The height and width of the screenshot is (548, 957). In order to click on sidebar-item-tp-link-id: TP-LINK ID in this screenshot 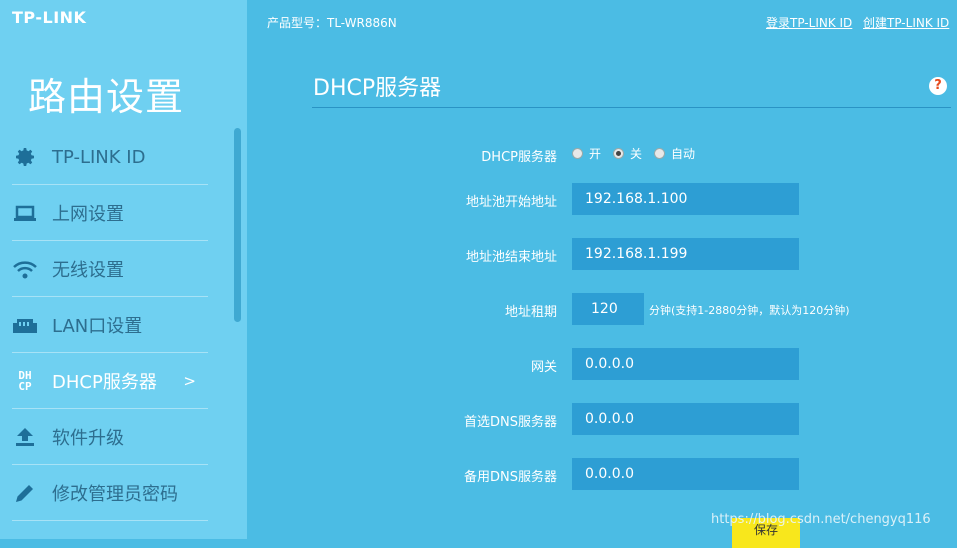, I will do `click(110, 157)`.